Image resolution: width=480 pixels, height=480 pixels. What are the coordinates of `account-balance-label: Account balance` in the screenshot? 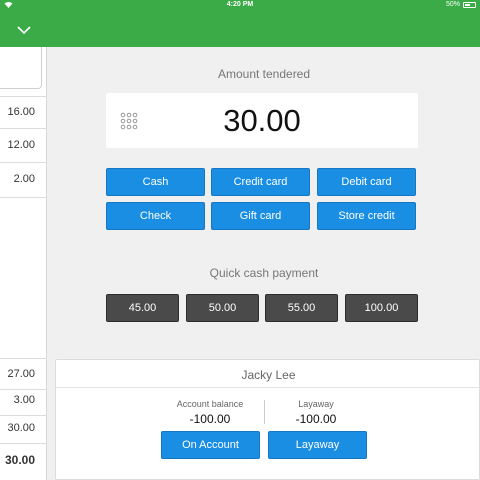 It's located at (210, 404).